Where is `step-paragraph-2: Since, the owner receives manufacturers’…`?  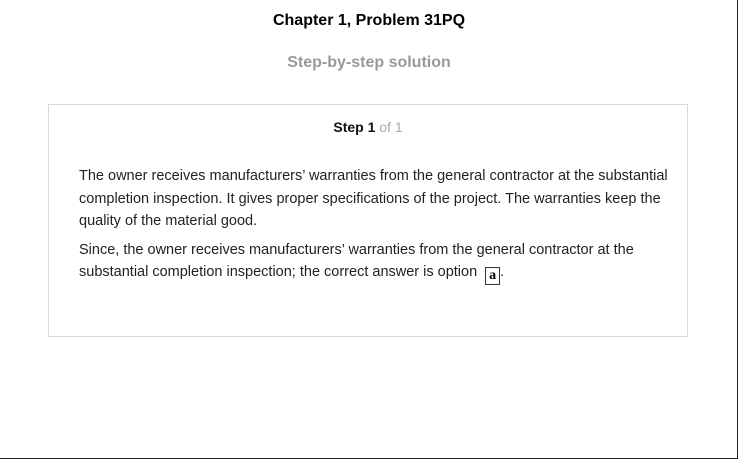
step-paragraph-2: Since, the owner receives manufacturers’… is located at coordinates (374, 262).